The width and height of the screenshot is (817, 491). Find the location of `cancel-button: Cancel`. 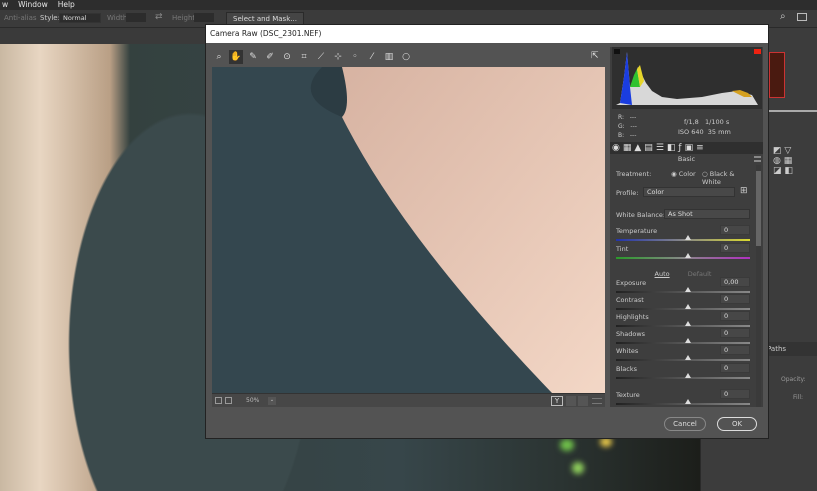

cancel-button: Cancel is located at coordinates (685, 424).